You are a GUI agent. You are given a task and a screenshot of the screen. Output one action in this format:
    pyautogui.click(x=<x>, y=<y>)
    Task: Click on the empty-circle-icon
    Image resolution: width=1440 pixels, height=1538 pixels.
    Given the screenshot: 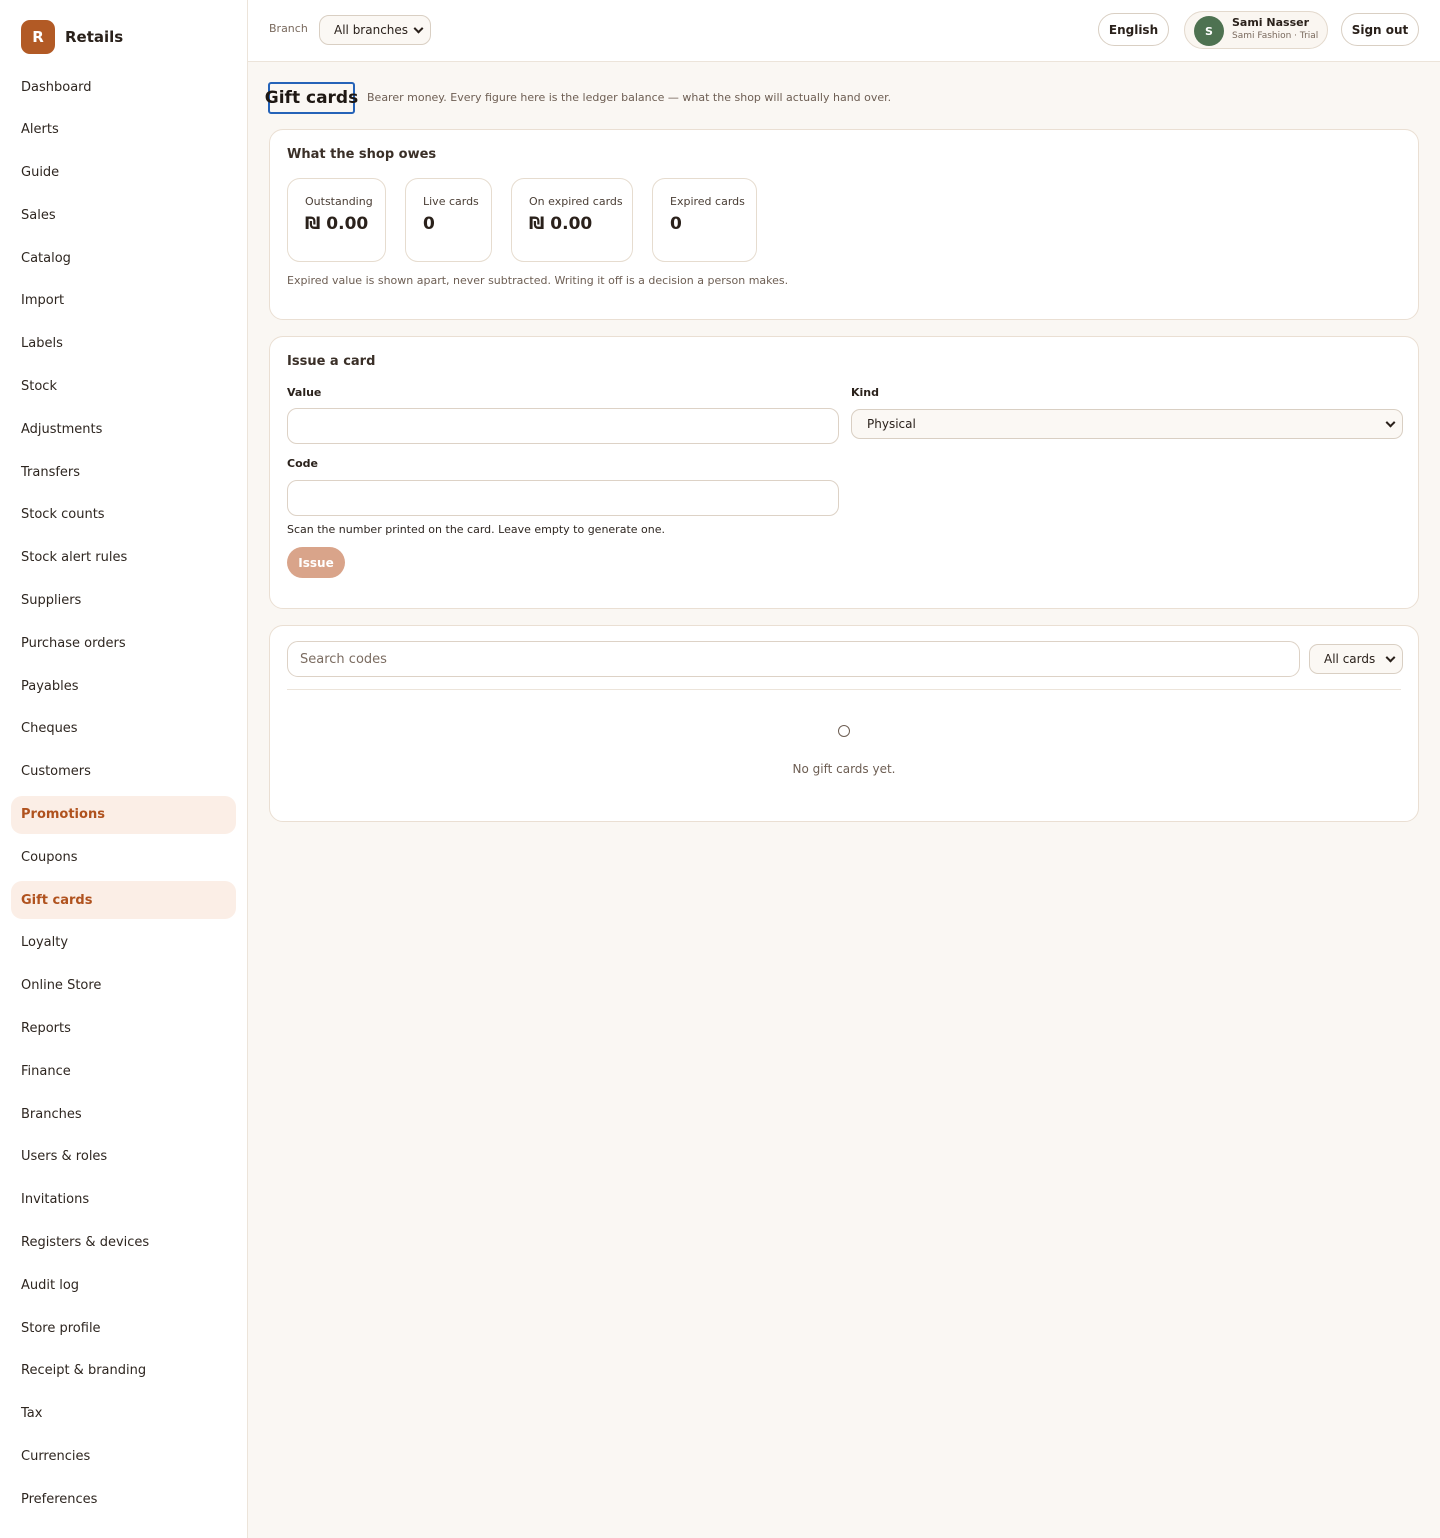 What is the action you would take?
    pyautogui.click(x=844, y=731)
    